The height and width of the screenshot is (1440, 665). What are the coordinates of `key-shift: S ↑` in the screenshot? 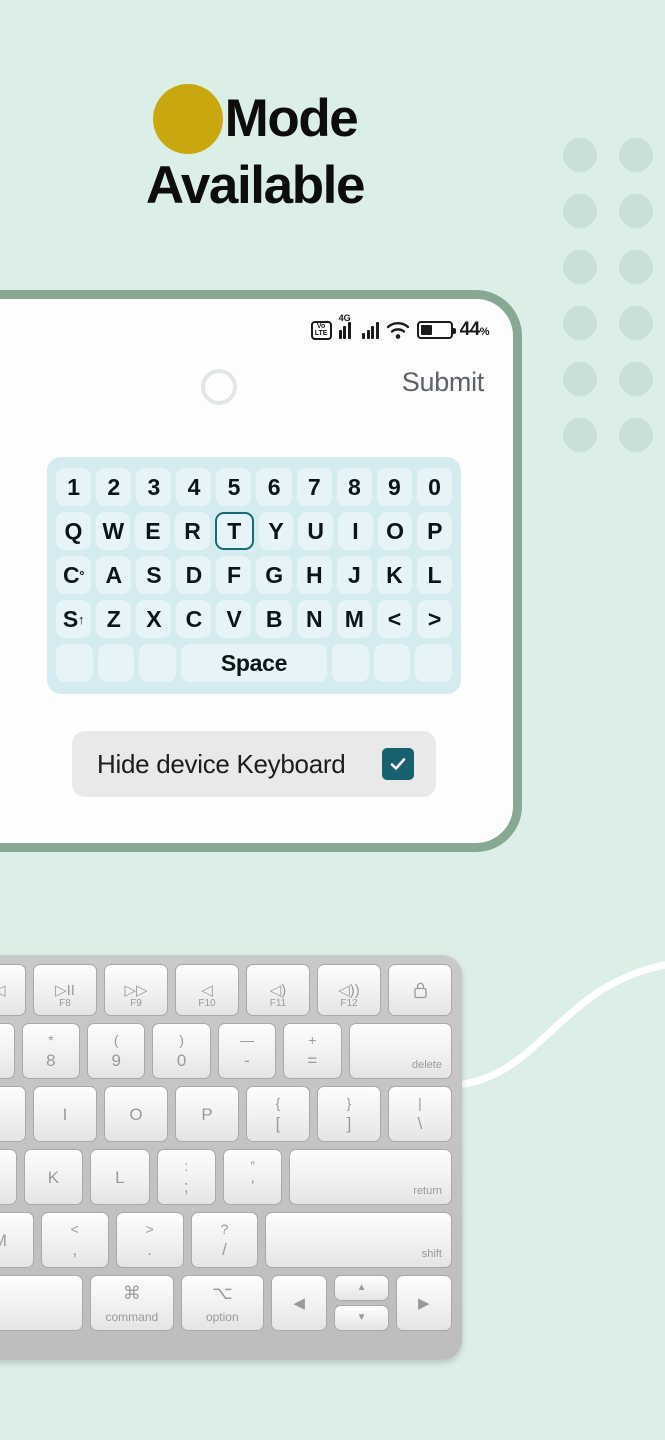 It's located at (74, 619).